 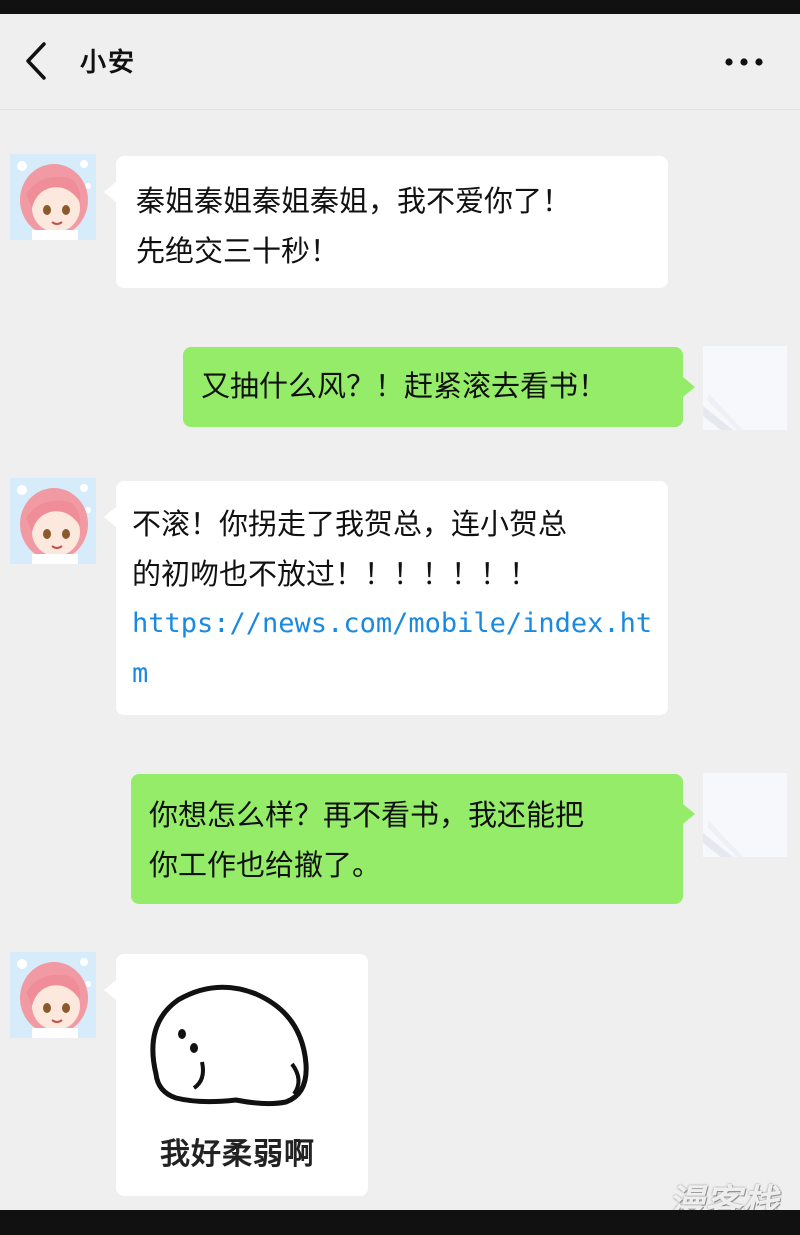 I want to click on bottom-frame-border, so click(x=400, y=1222).